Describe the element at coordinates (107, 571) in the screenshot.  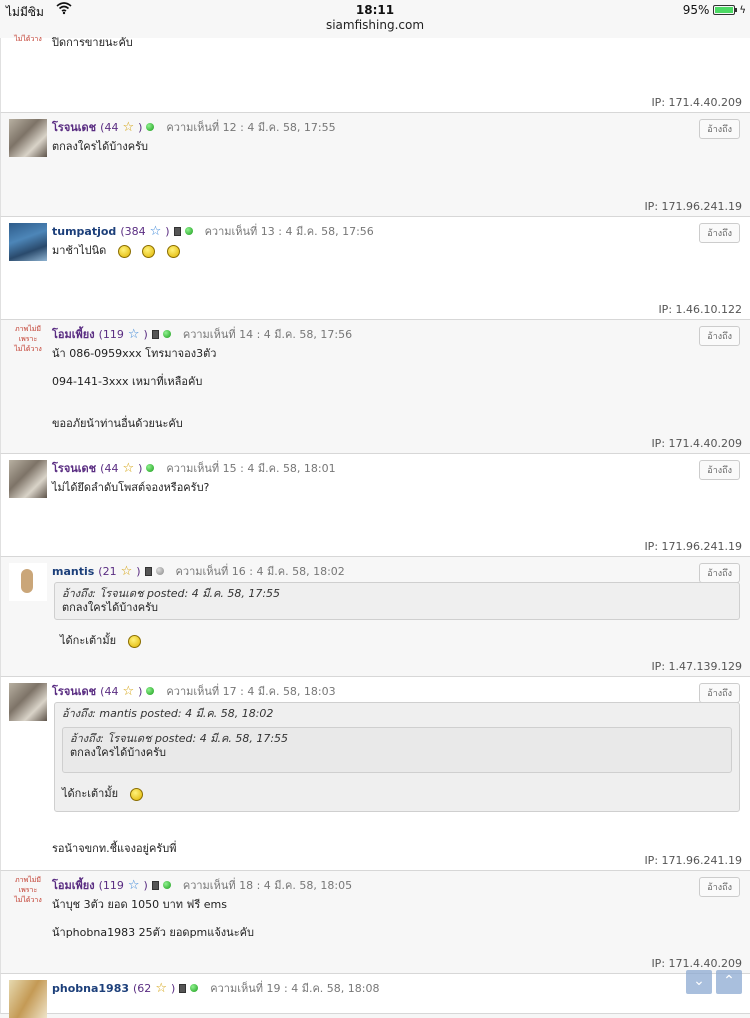
I see `post-count: (21` at that location.